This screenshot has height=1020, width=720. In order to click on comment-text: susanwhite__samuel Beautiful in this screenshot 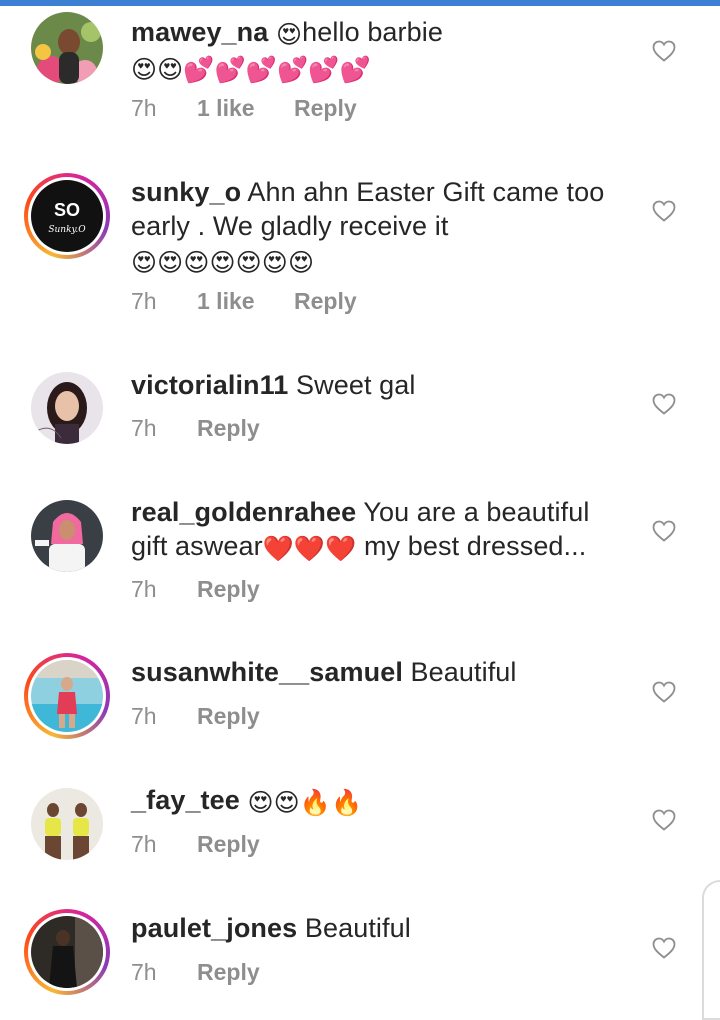, I will do `click(381, 672)`.